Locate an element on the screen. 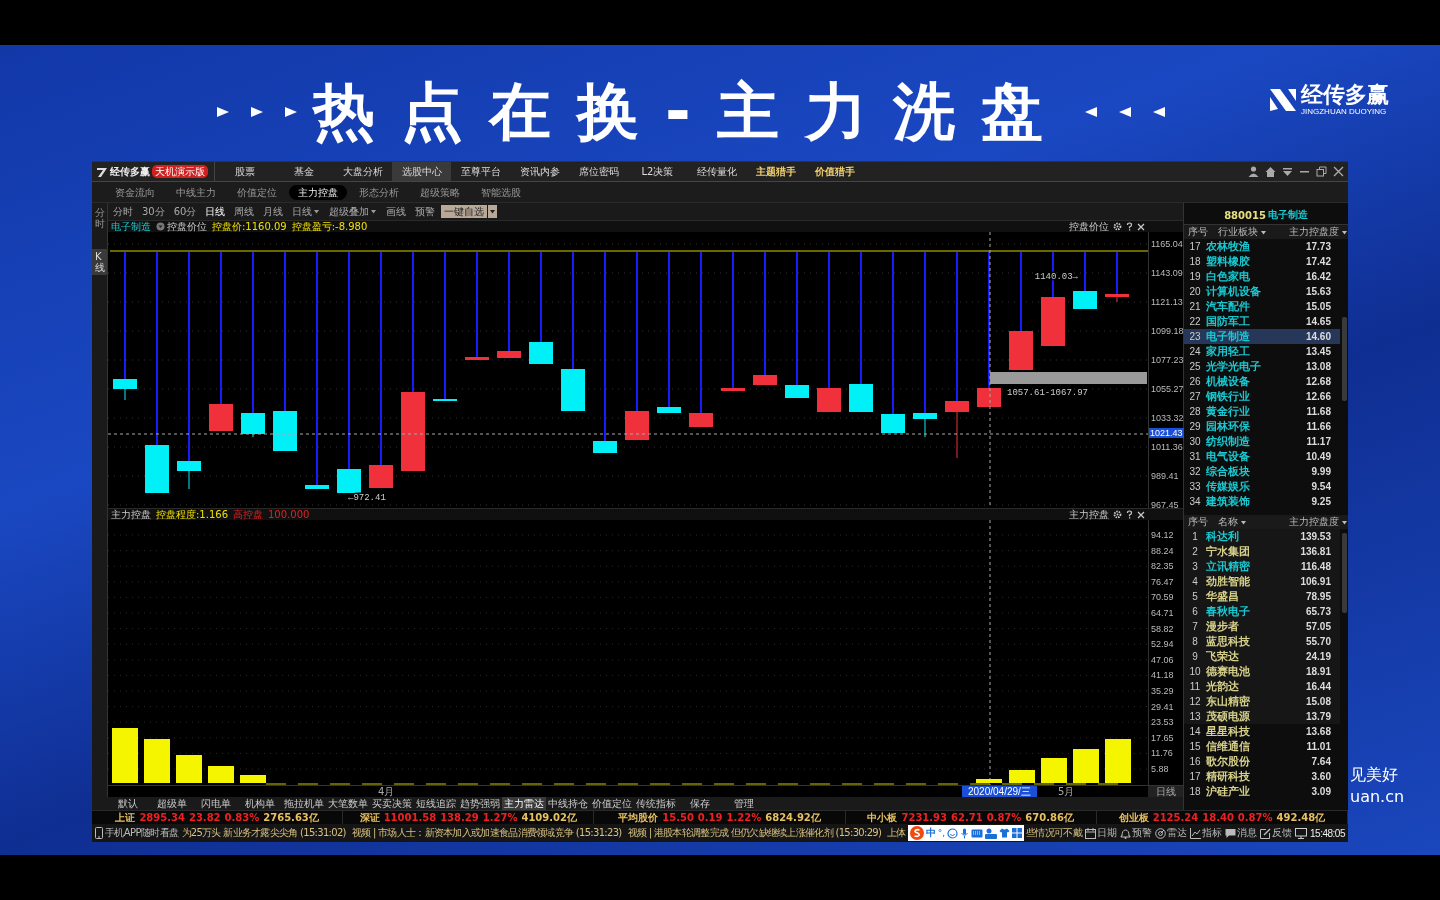  ime-punctuation: °, is located at coordinates (941, 833).